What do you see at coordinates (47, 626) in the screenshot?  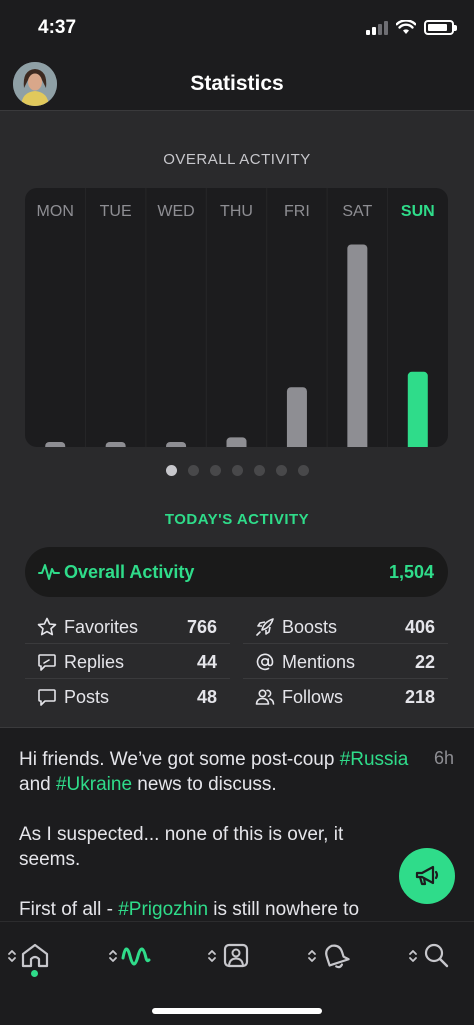 I see `star-icon` at bounding box center [47, 626].